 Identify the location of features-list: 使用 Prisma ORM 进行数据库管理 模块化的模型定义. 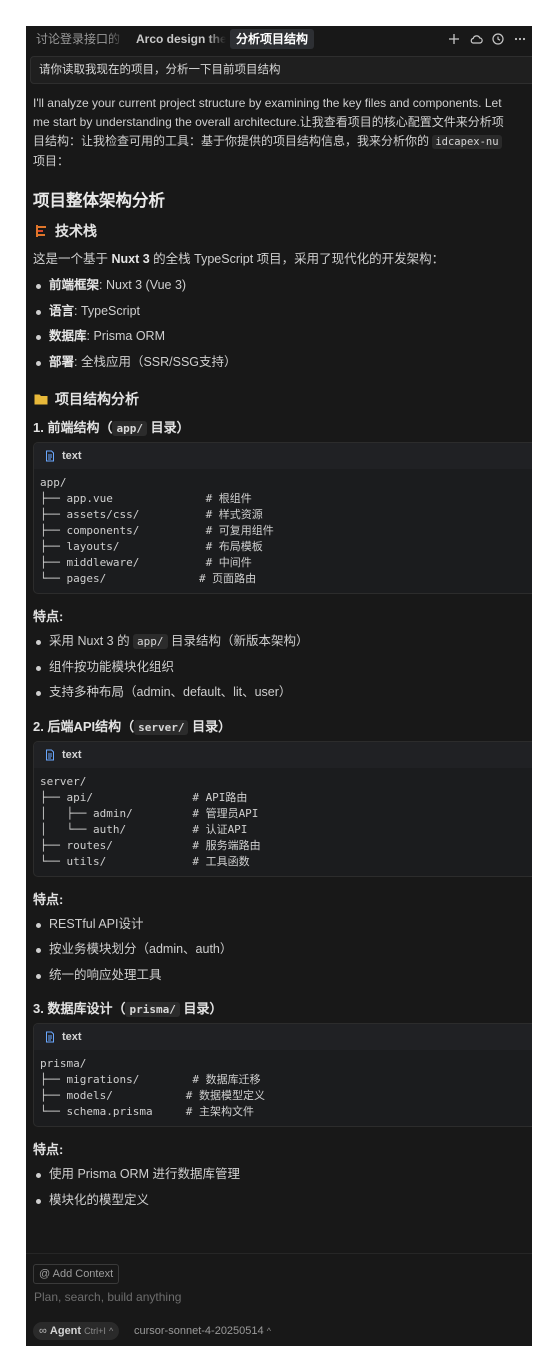
(282, 1187).